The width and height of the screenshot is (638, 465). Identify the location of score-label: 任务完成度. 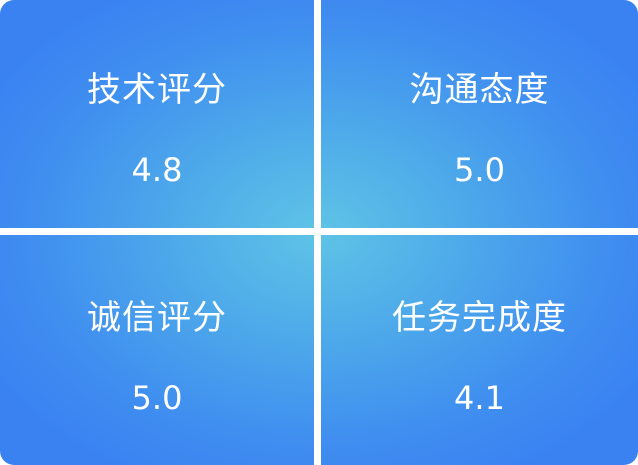
(479, 318).